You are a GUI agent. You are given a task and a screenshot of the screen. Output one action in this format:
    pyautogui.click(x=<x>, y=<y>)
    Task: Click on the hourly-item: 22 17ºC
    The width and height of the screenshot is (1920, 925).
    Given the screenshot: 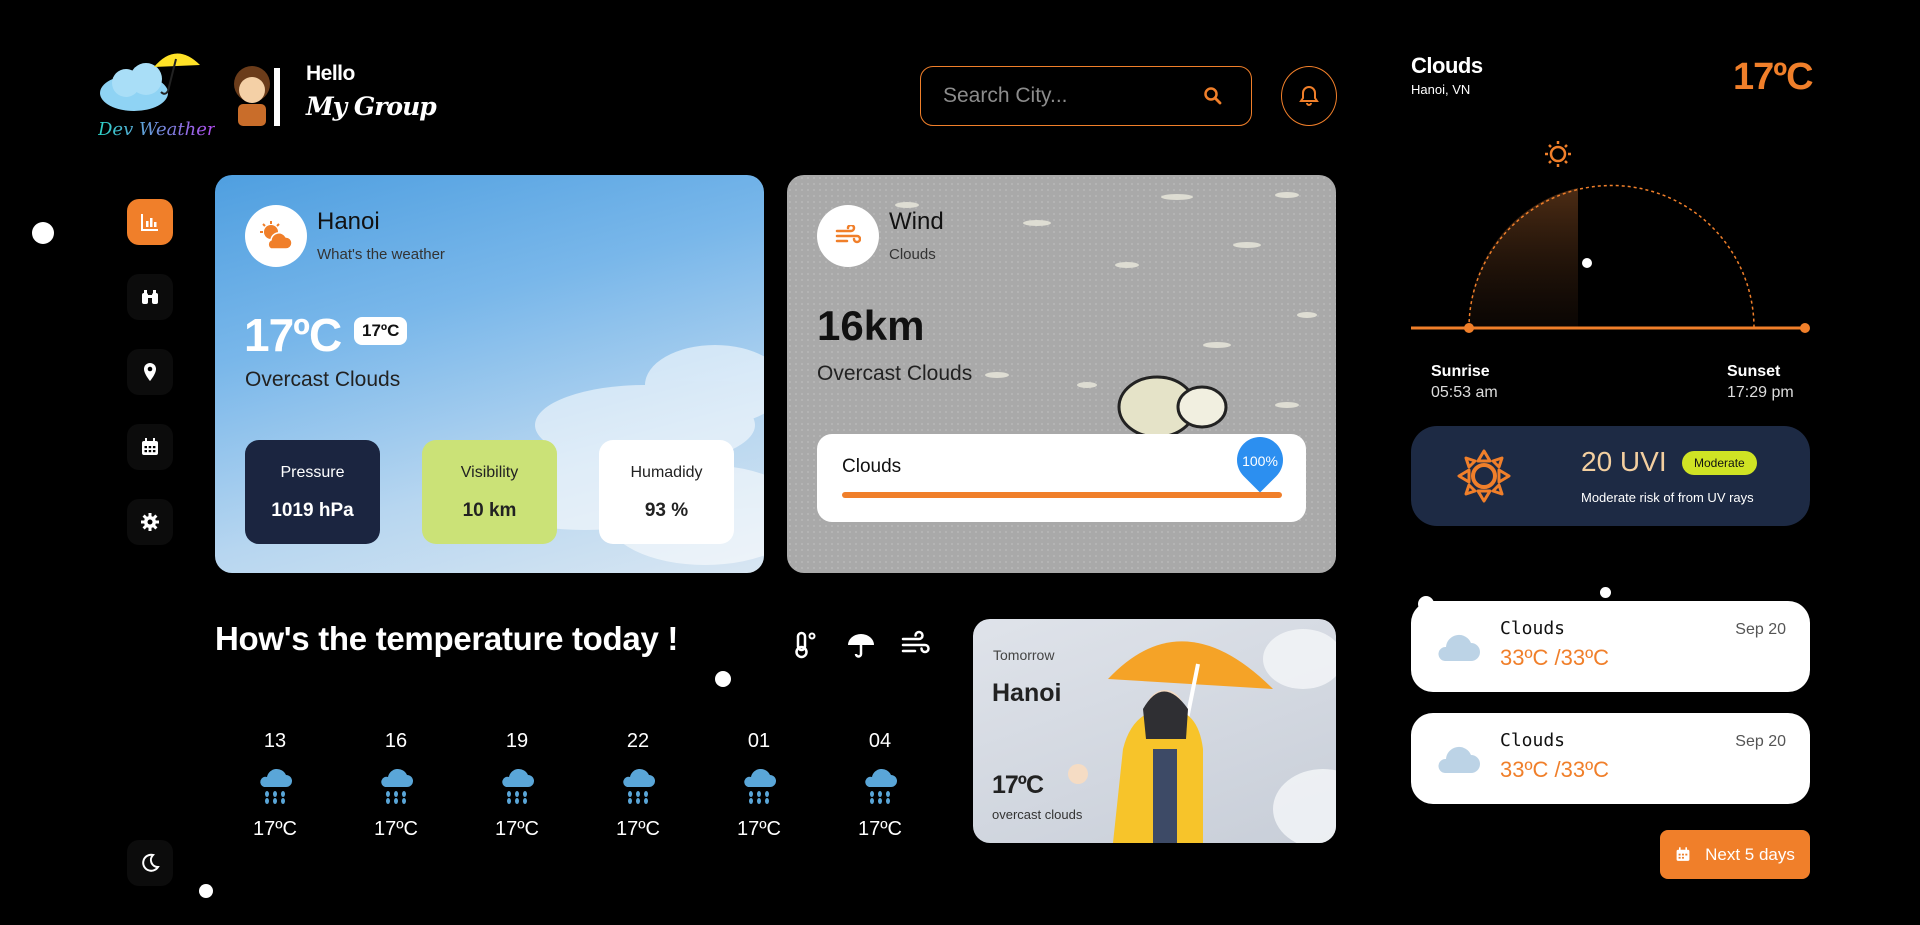 What is the action you would take?
    pyautogui.click(x=638, y=785)
    